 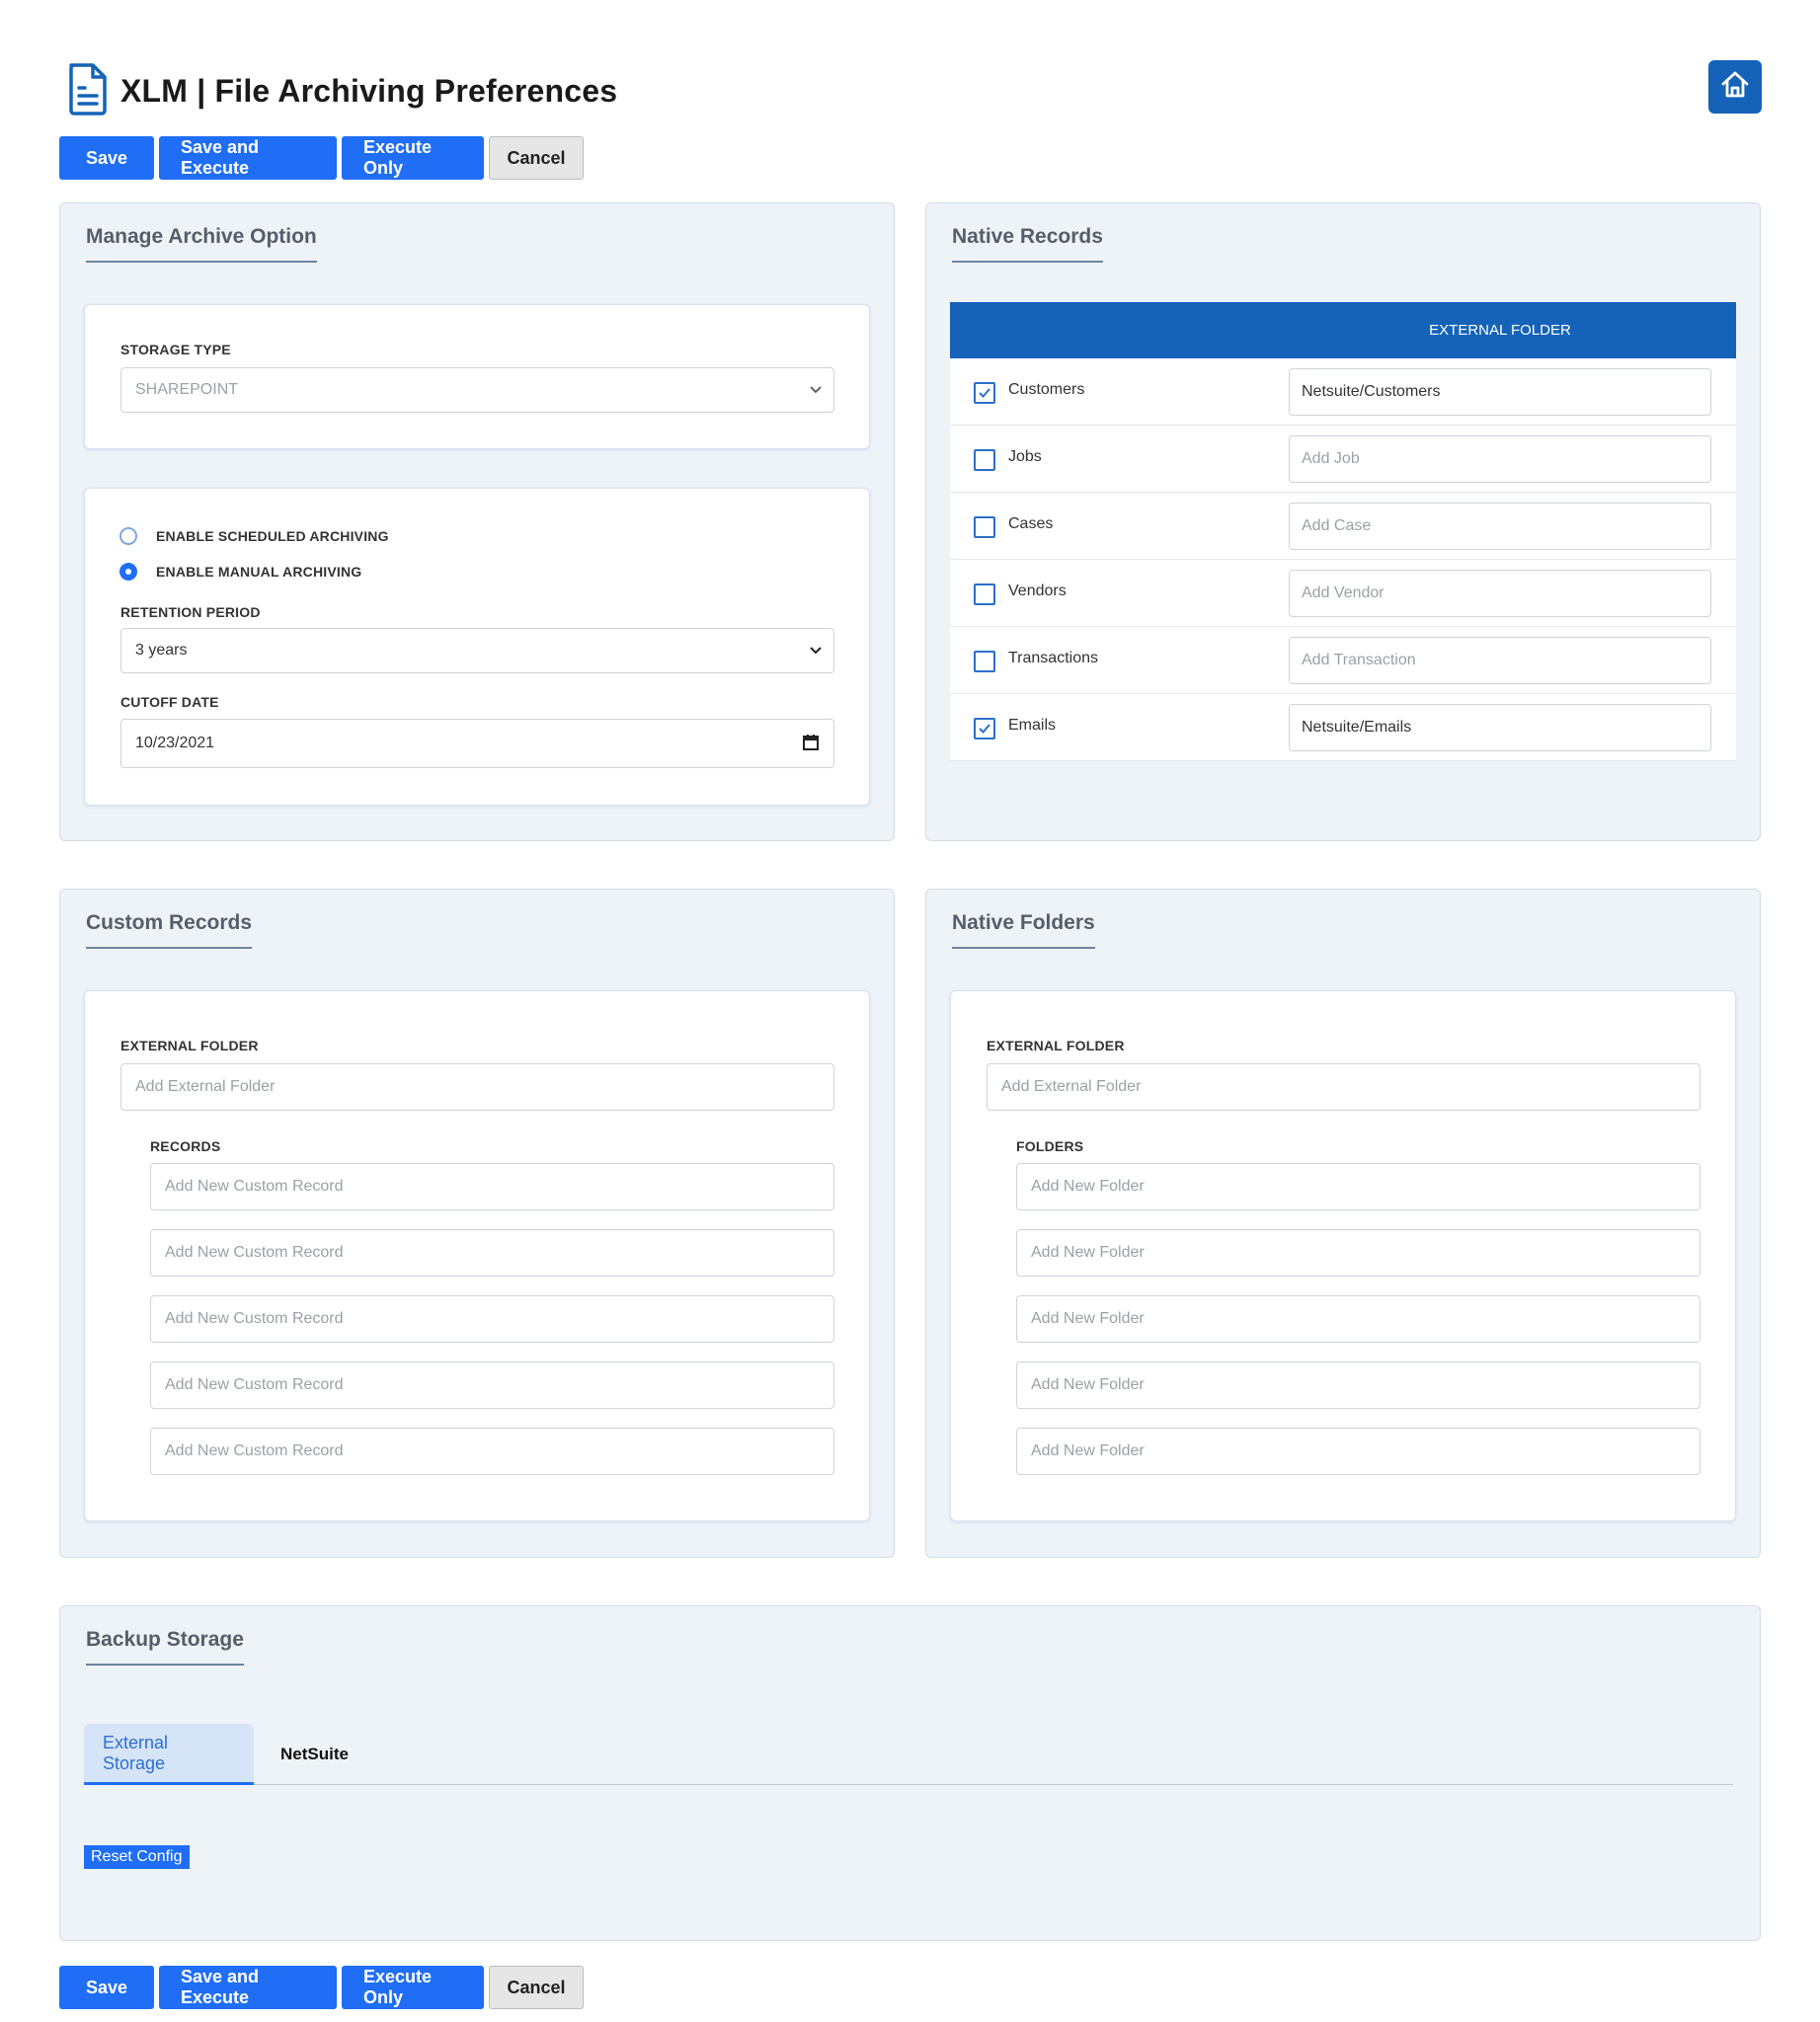 What do you see at coordinates (314, 1754) in the screenshot?
I see `tab-netsuite: NetSuite` at bounding box center [314, 1754].